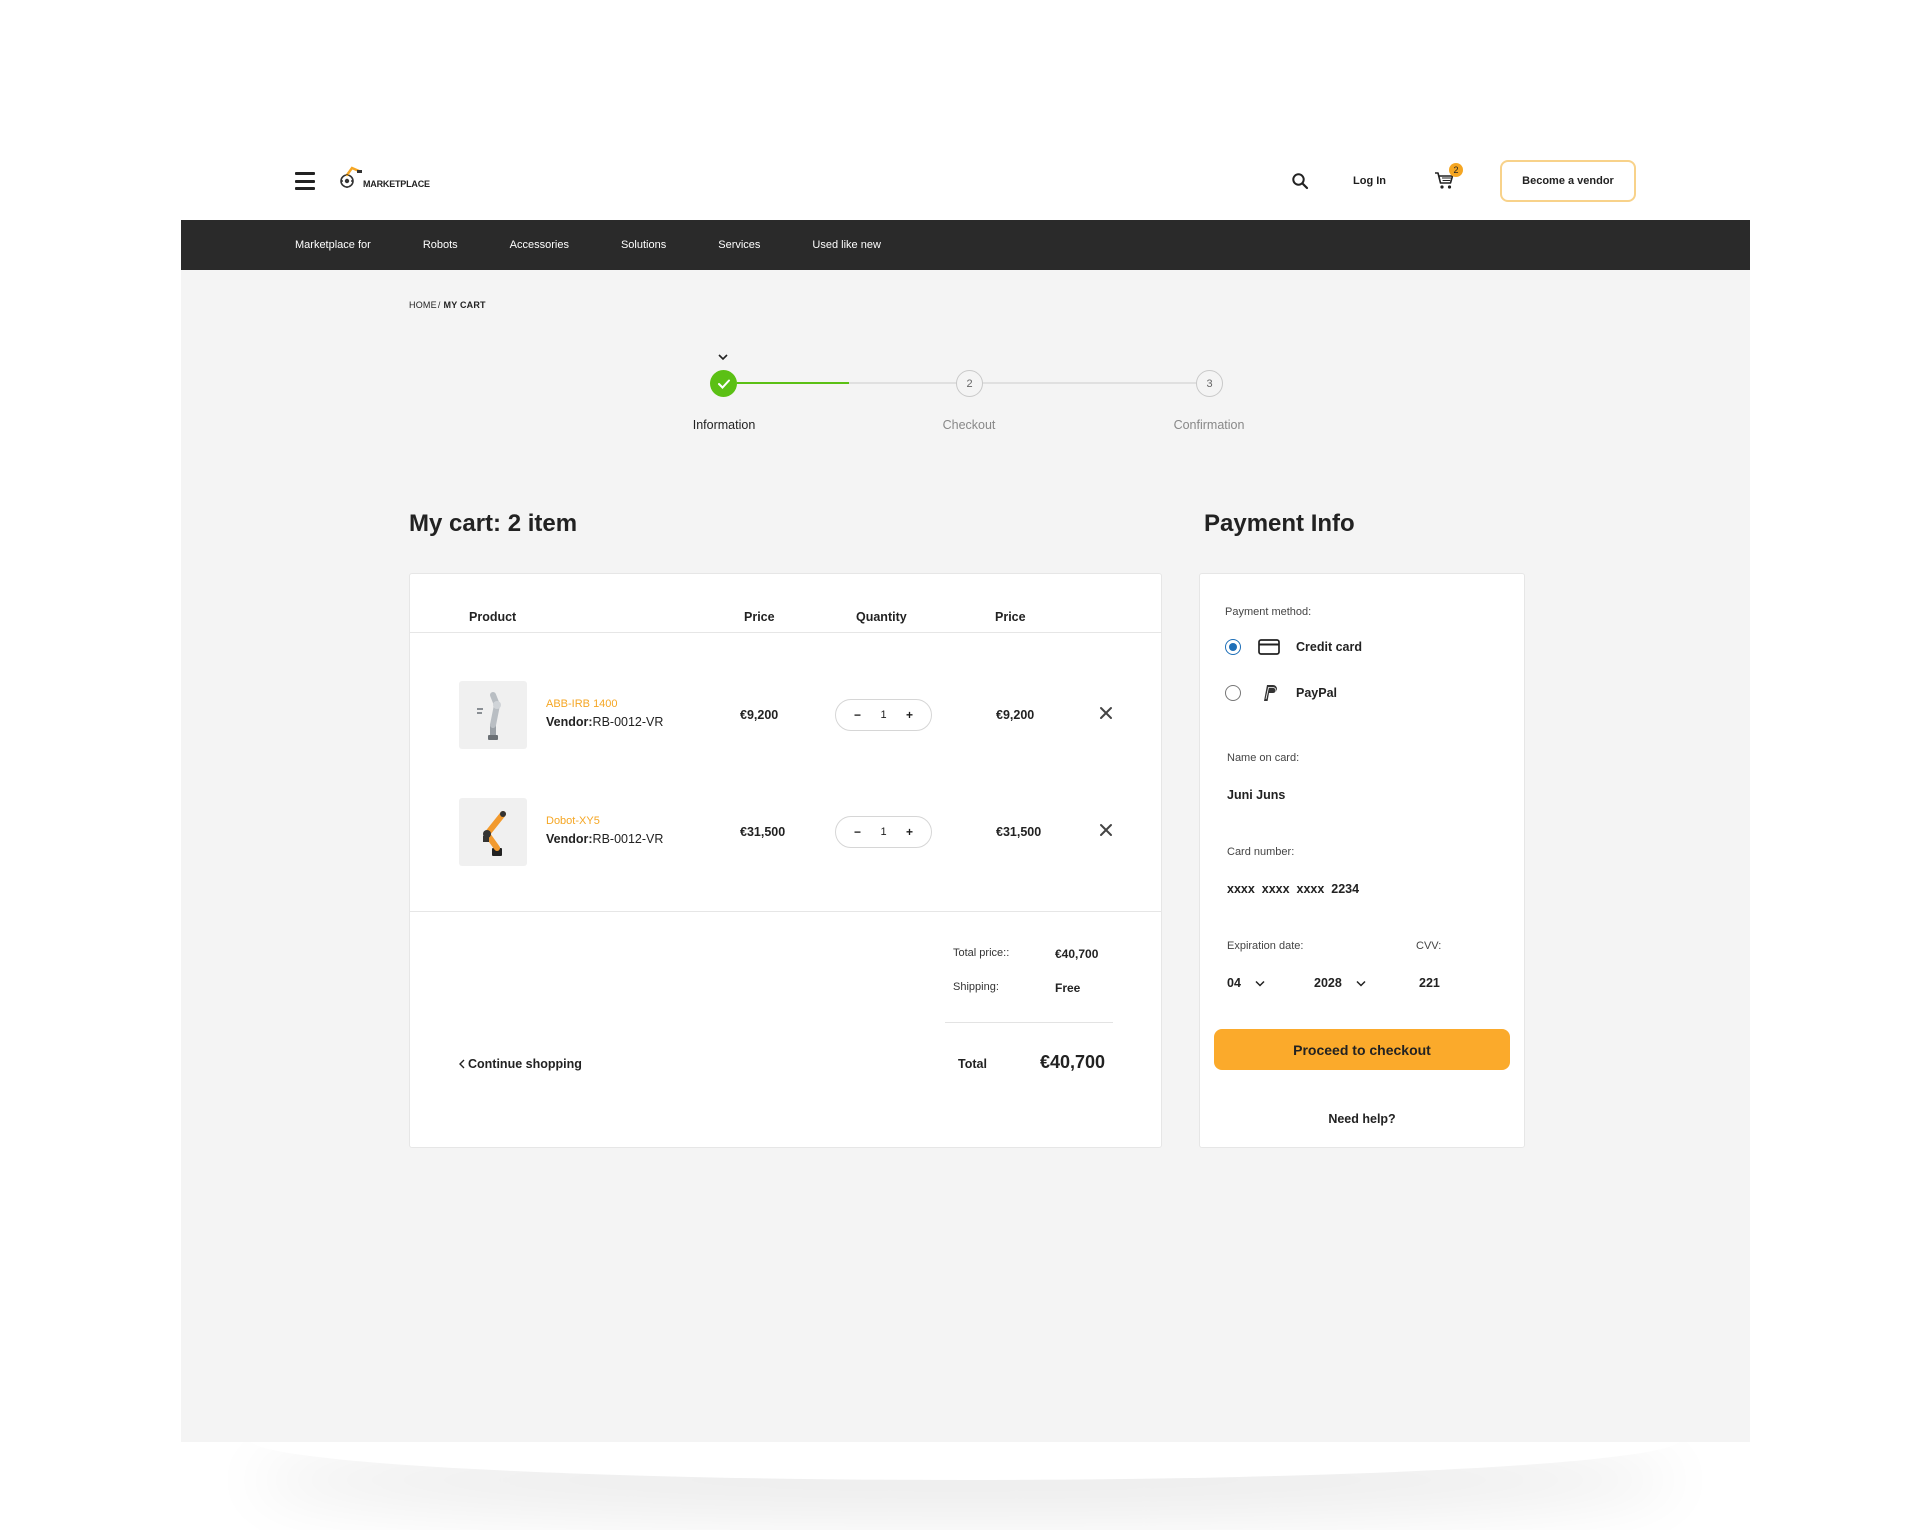 This screenshot has width=1920, height=1530. Describe the element at coordinates (969, 425) in the screenshot. I see `step-2-label: Checkout` at that location.